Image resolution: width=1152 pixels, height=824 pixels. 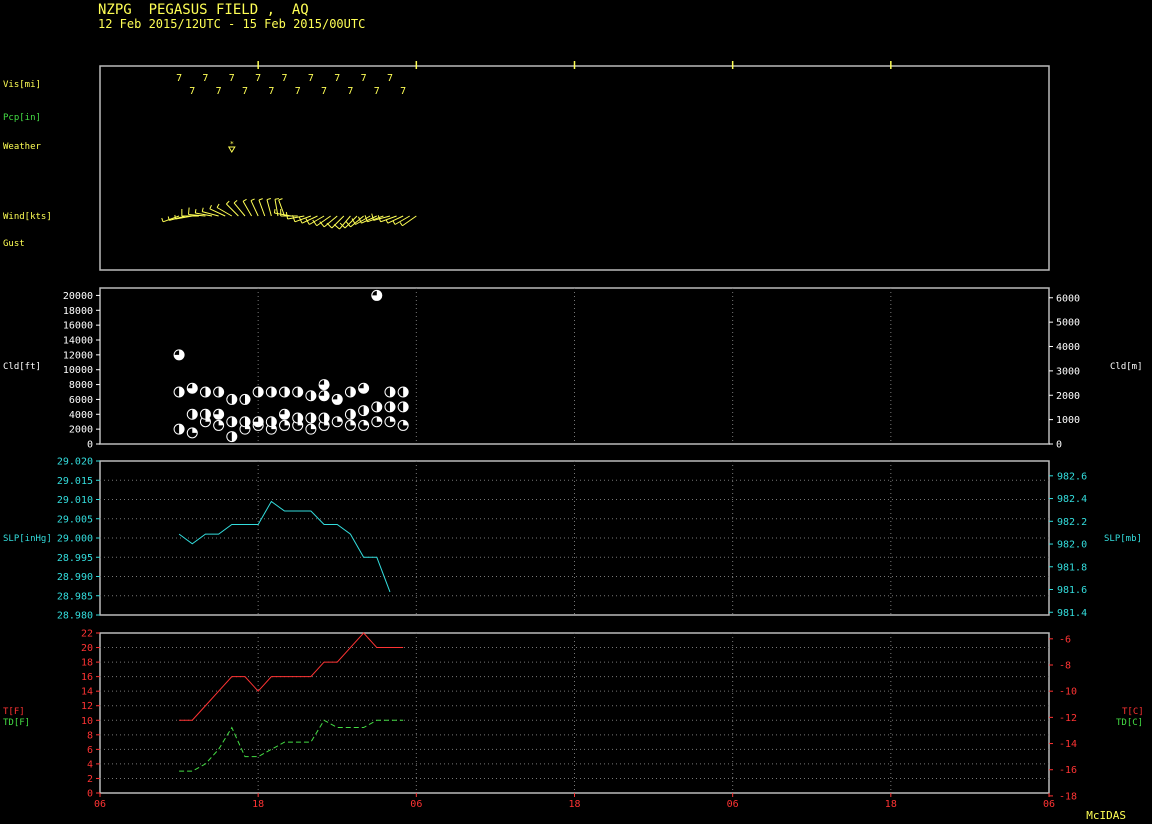 What do you see at coordinates (78, 296) in the screenshot?
I see `cloud-ytick-label: 20000` at bounding box center [78, 296].